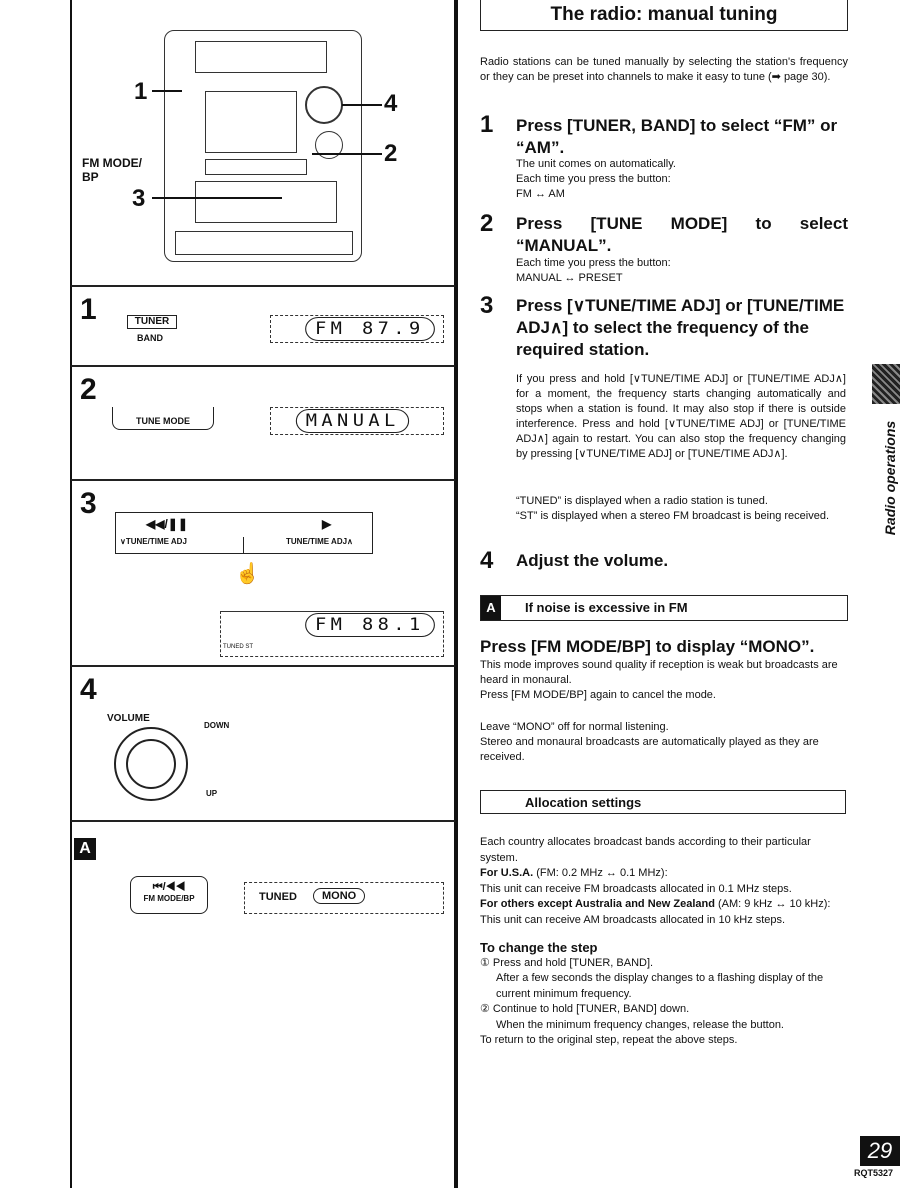  Describe the element at coordinates (664, 15) in the screenshot. I see `page-title: The radio: manual tuning` at that location.